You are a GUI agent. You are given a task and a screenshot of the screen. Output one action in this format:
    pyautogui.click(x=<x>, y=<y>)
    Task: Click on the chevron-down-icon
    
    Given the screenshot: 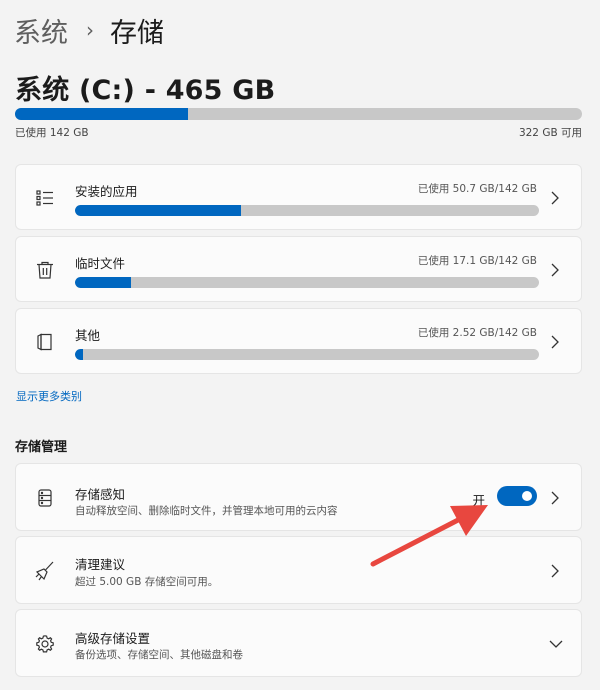 What is the action you would take?
    pyautogui.click(x=556, y=644)
    